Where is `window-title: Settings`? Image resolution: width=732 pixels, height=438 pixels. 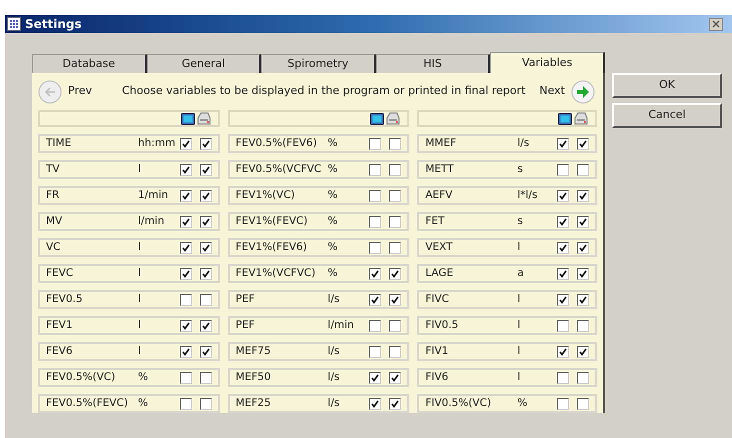 window-title: Settings is located at coordinates (53, 24).